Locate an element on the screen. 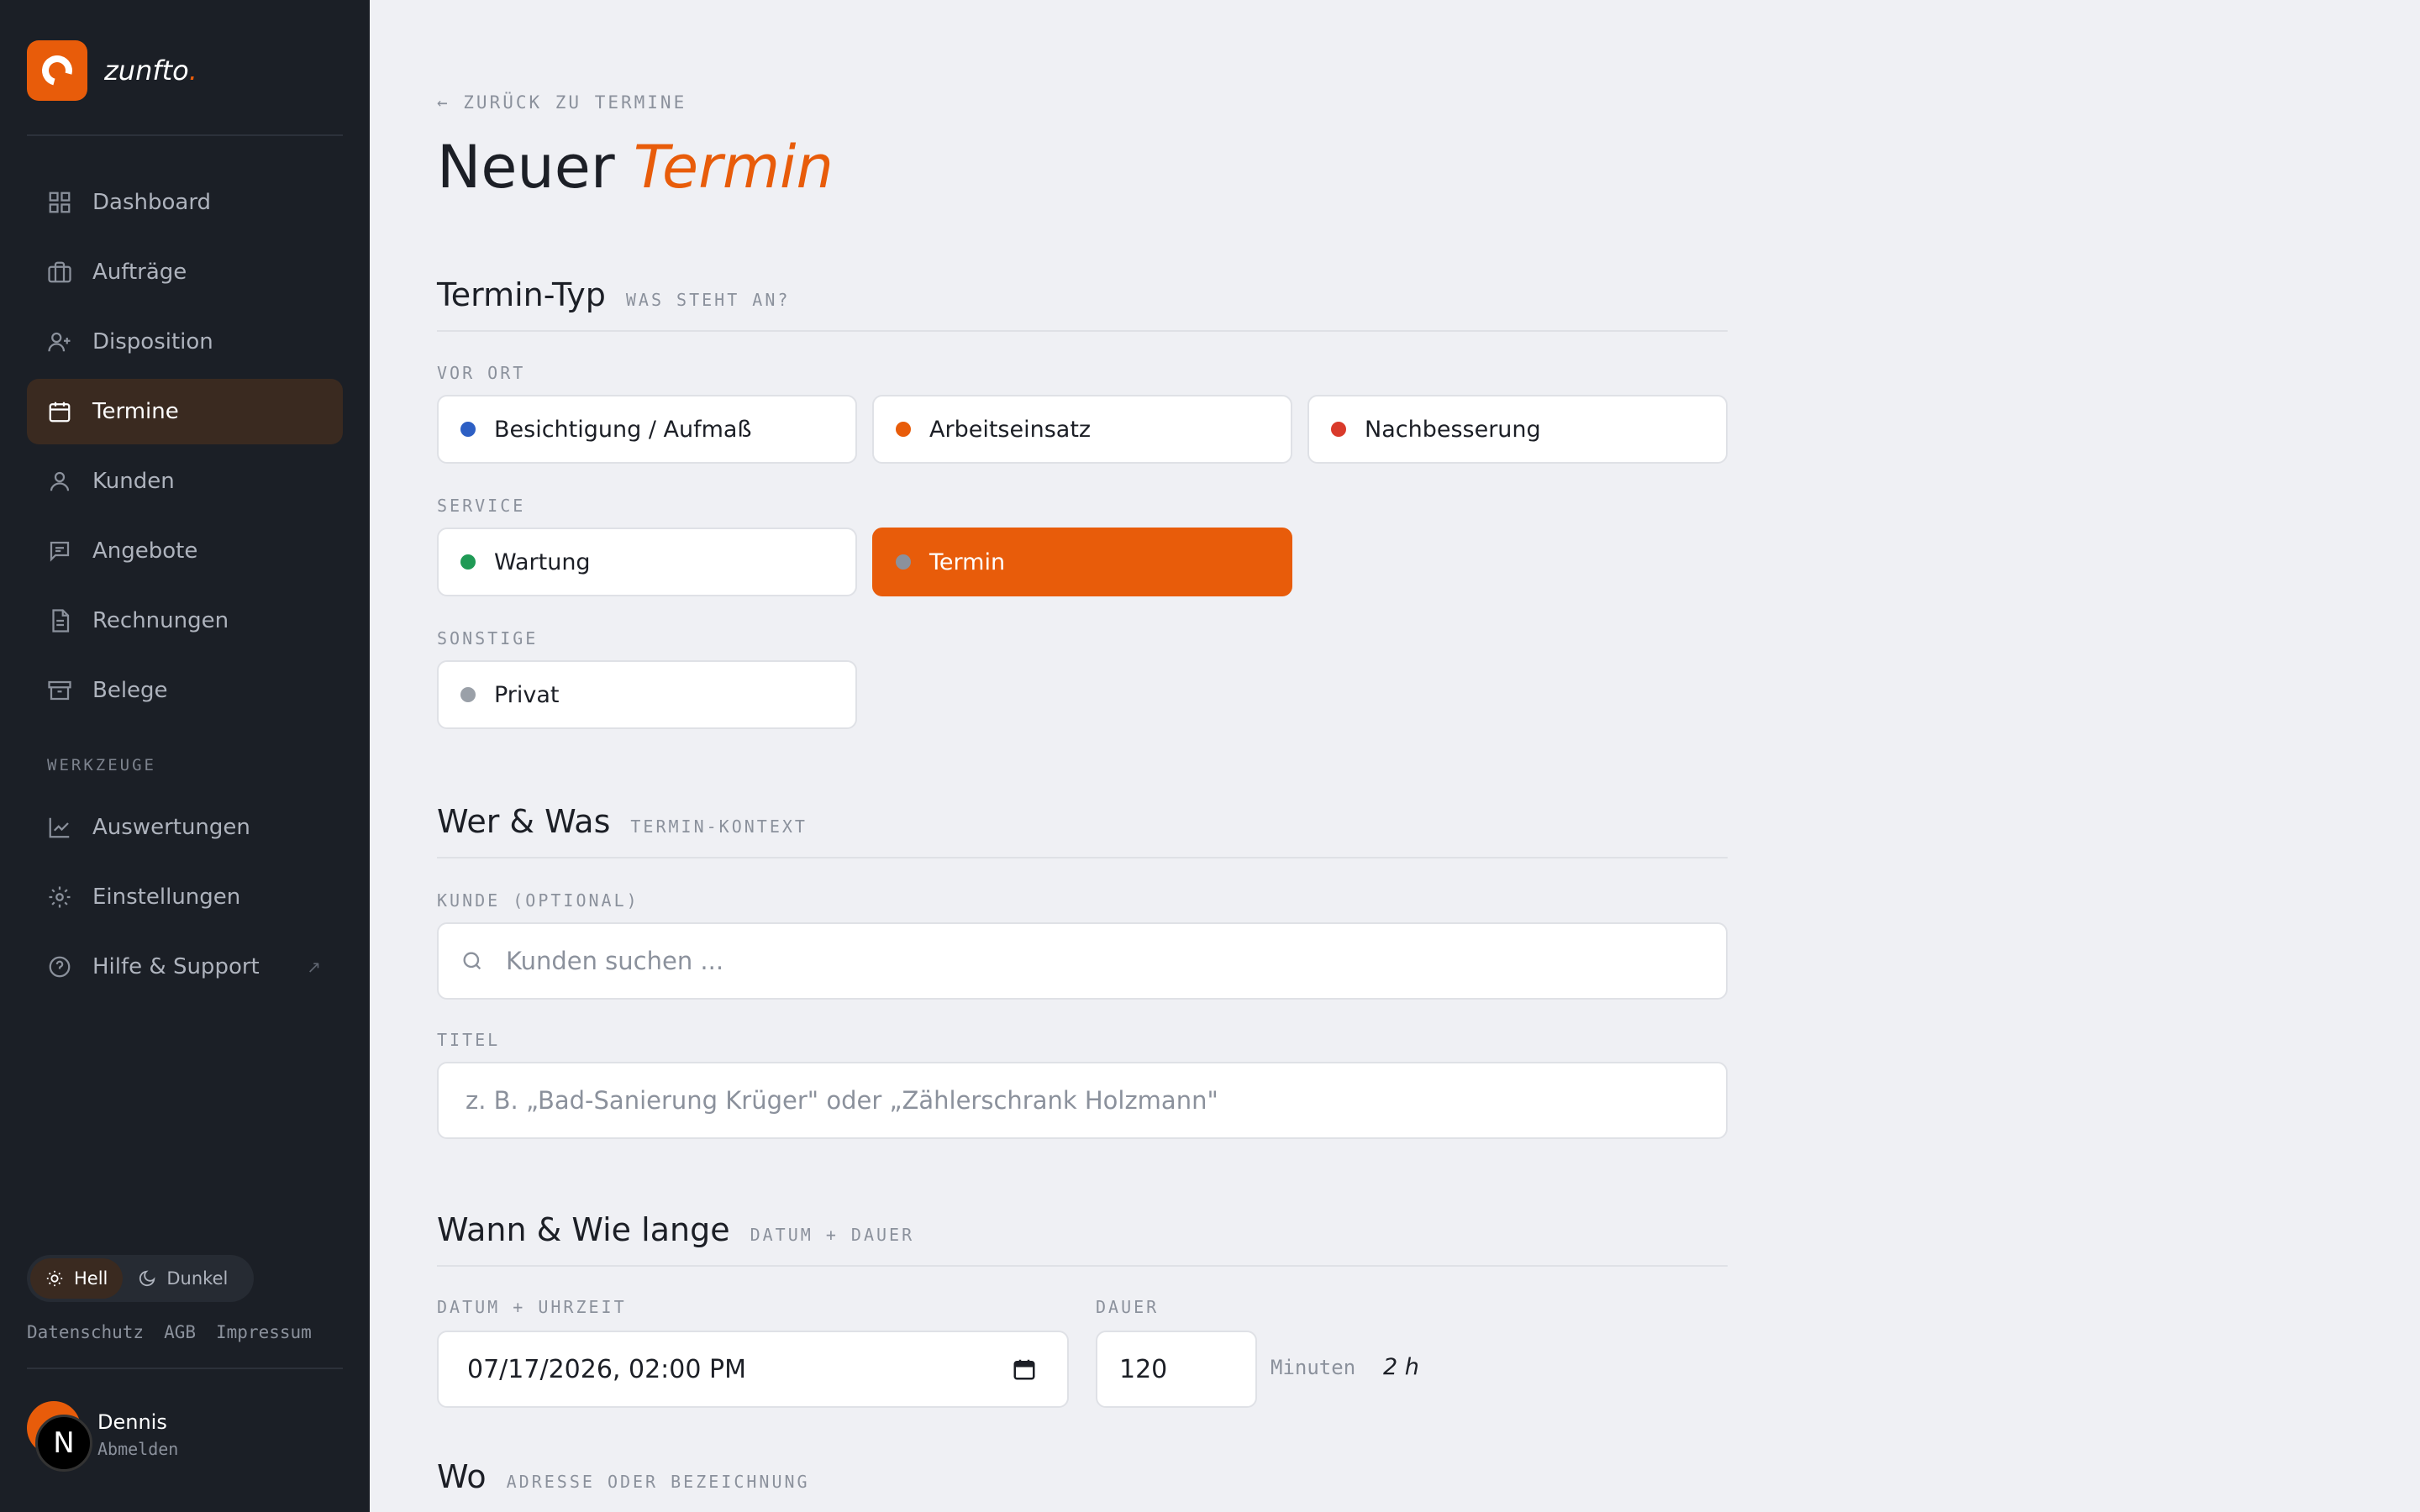 This screenshot has width=2420, height=1512. sidebar-item-belege: Belege is located at coordinates (185, 690).